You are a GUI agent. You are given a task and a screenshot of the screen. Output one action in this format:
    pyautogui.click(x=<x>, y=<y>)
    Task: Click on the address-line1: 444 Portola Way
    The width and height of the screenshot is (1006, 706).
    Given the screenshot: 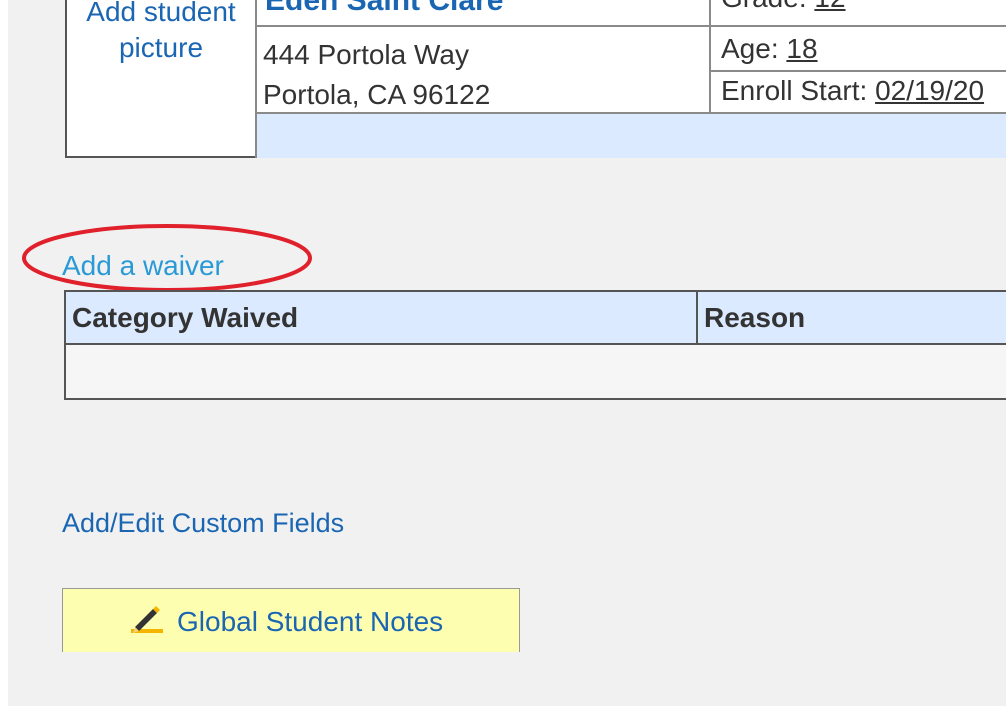 What is the action you would take?
    pyautogui.click(x=366, y=54)
    